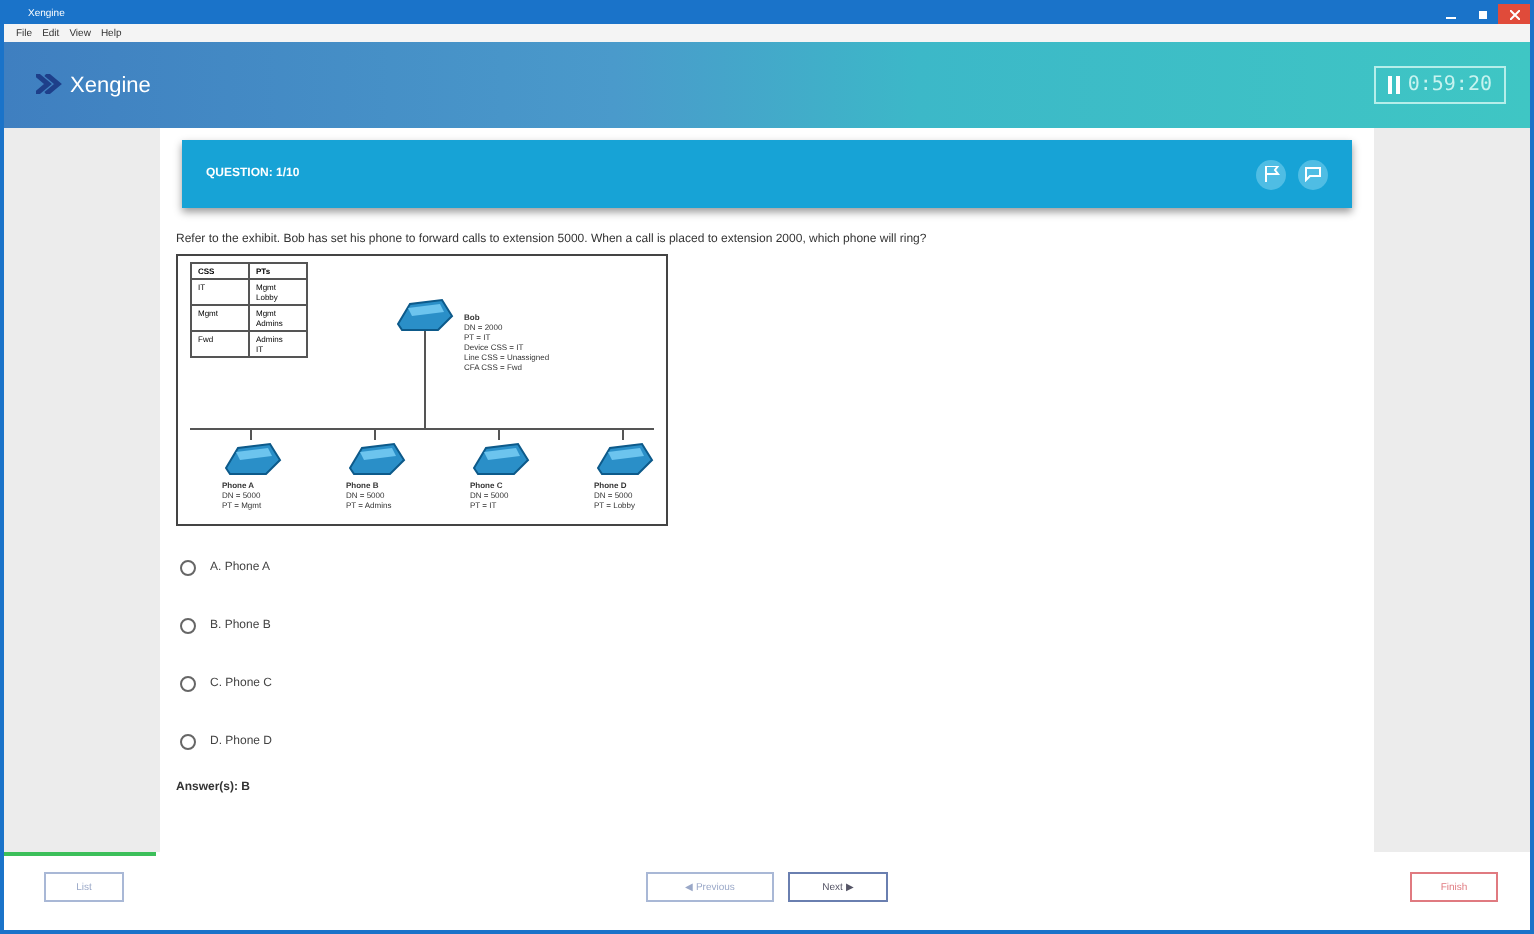 The image size is (1534, 934). I want to click on close-icon, so click(1514, 14).